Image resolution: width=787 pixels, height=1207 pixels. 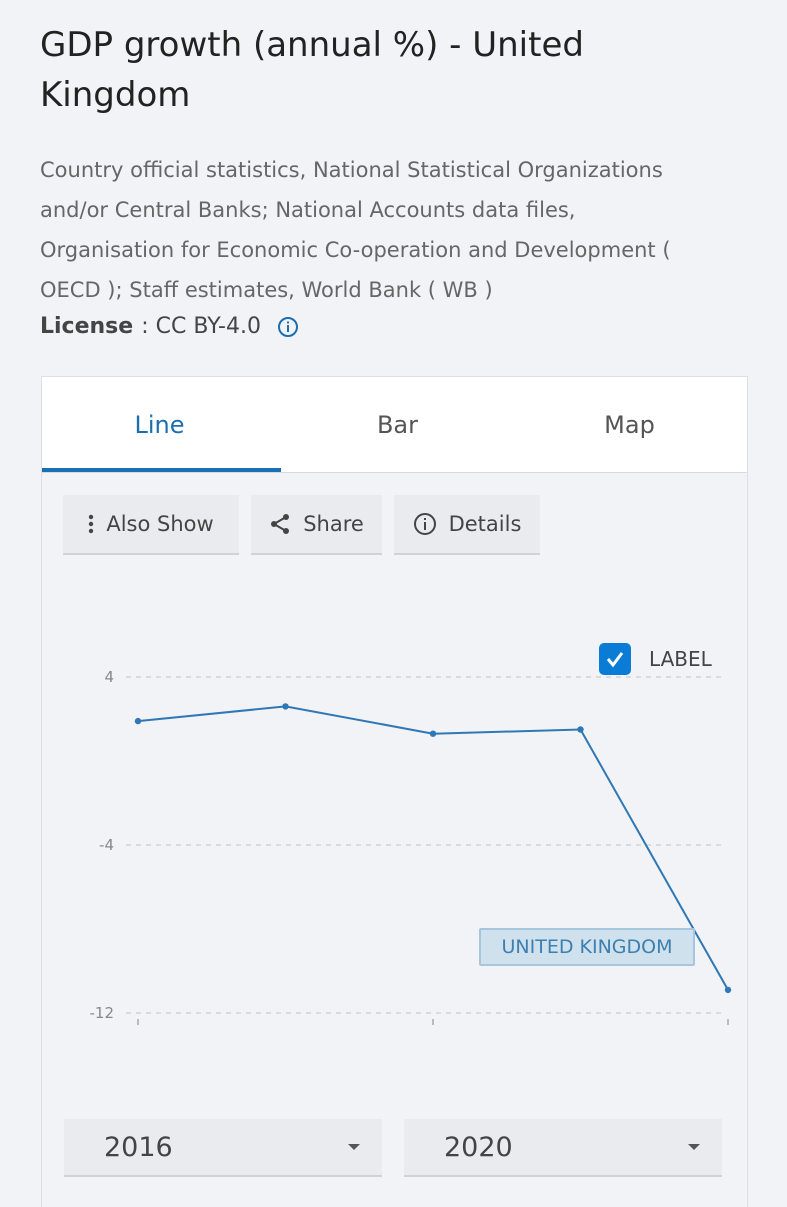 I want to click on series-label: UNITED KINGDOM, so click(x=587, y=947).